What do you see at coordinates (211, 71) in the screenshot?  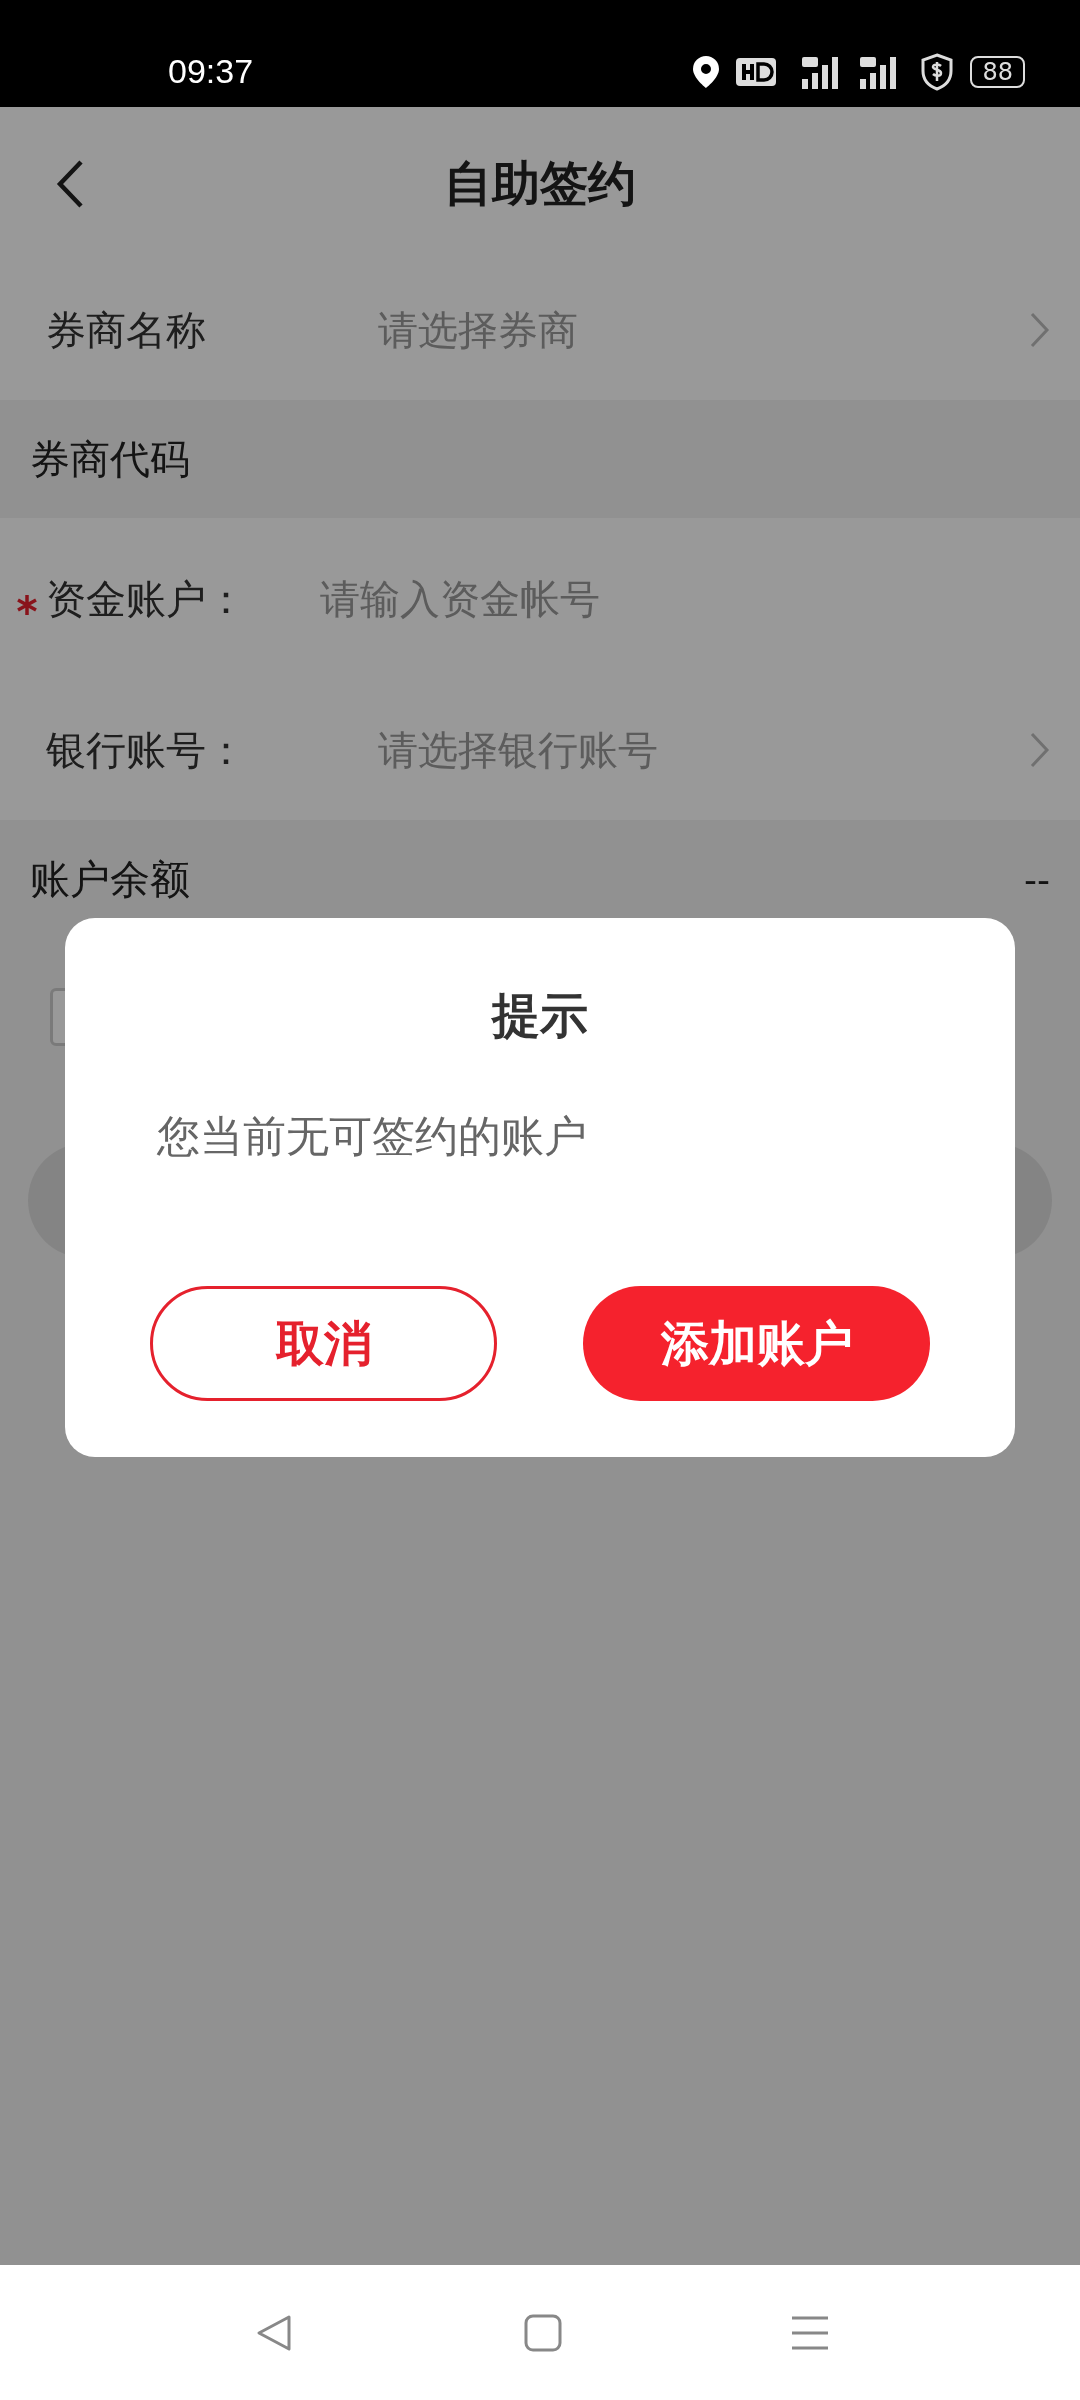 I see `status-time: 09:37` at bounding box center [211, 71].